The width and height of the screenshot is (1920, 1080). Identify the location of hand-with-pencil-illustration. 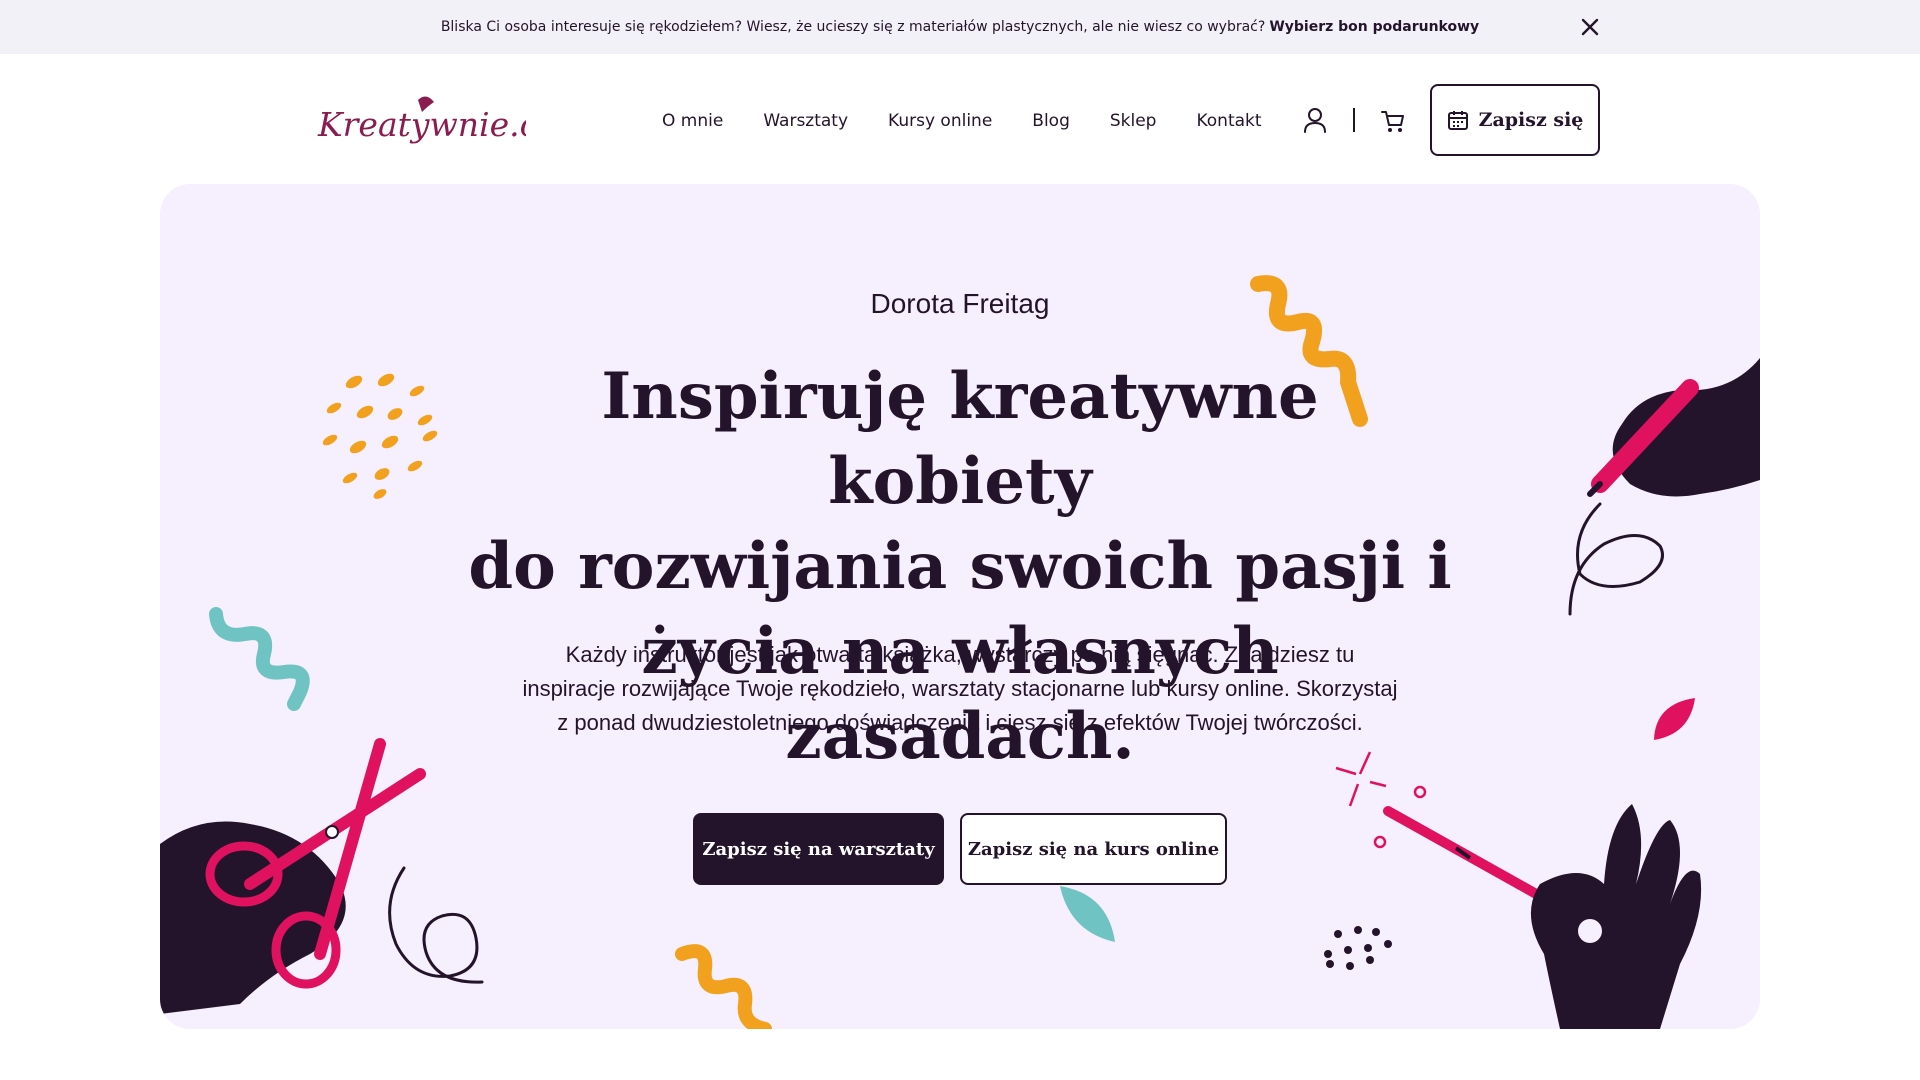
(1686, 427).